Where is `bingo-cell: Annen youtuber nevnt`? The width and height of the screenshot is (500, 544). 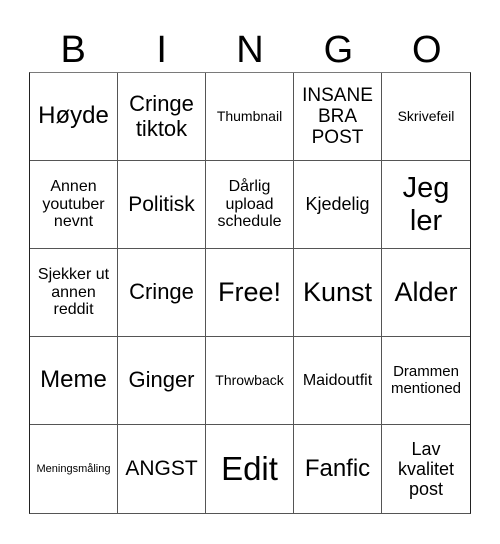
bingo-cell: Annen youtuber nevnt is located at coordinates (74, 205).